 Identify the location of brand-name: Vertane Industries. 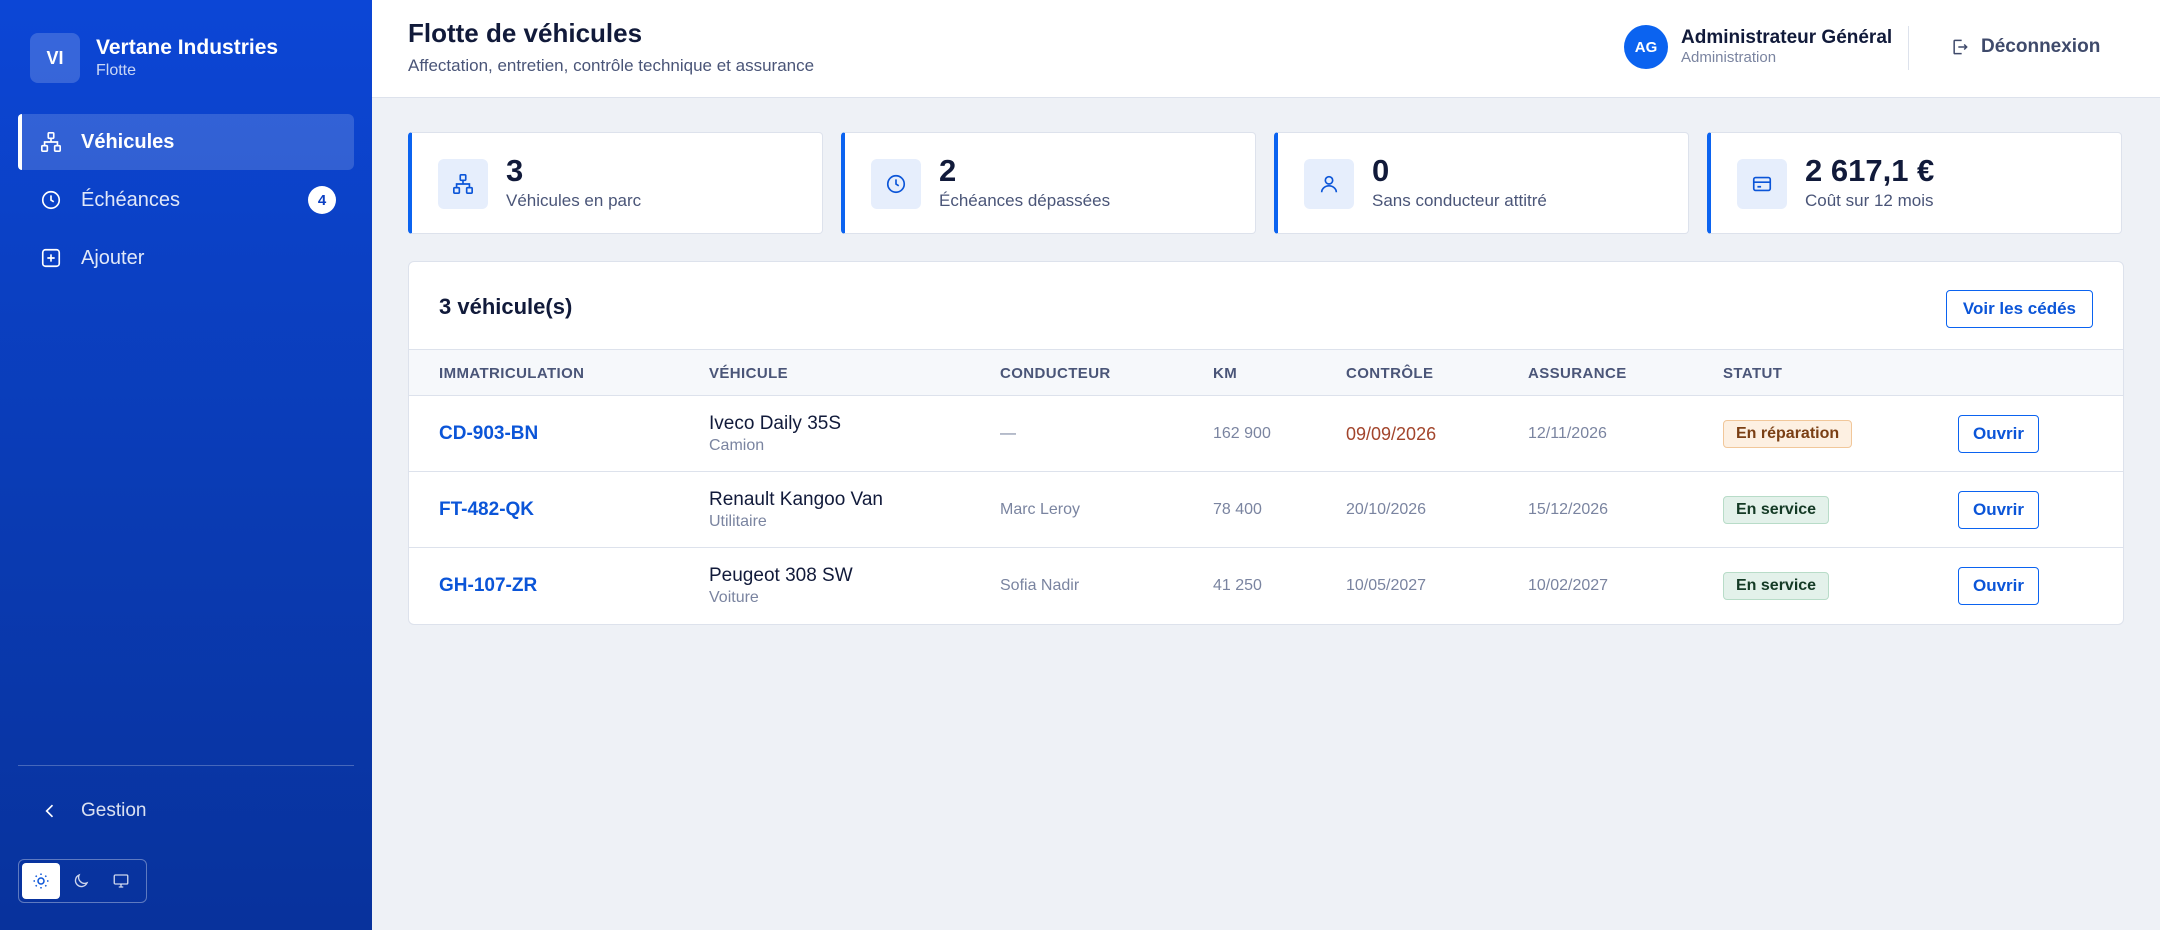
(187, 47).